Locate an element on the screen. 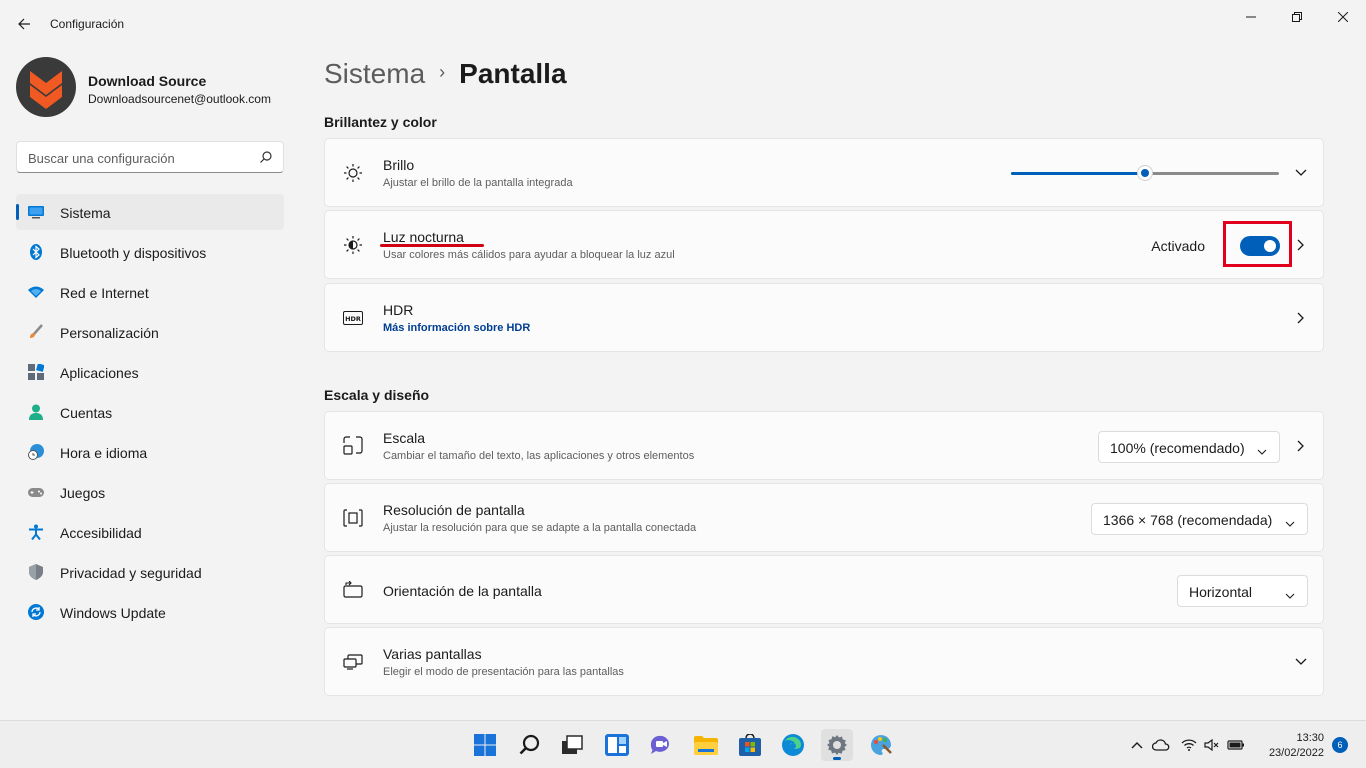  sidebar-item-label: Privacidad y seguridad is located at coordinates (131, 573).